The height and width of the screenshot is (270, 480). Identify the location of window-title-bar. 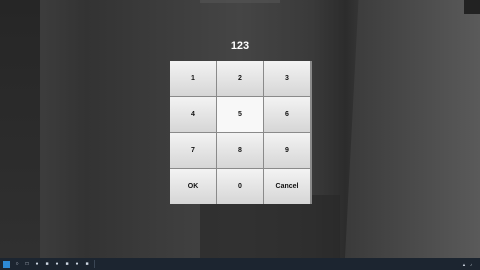
(240, 1).